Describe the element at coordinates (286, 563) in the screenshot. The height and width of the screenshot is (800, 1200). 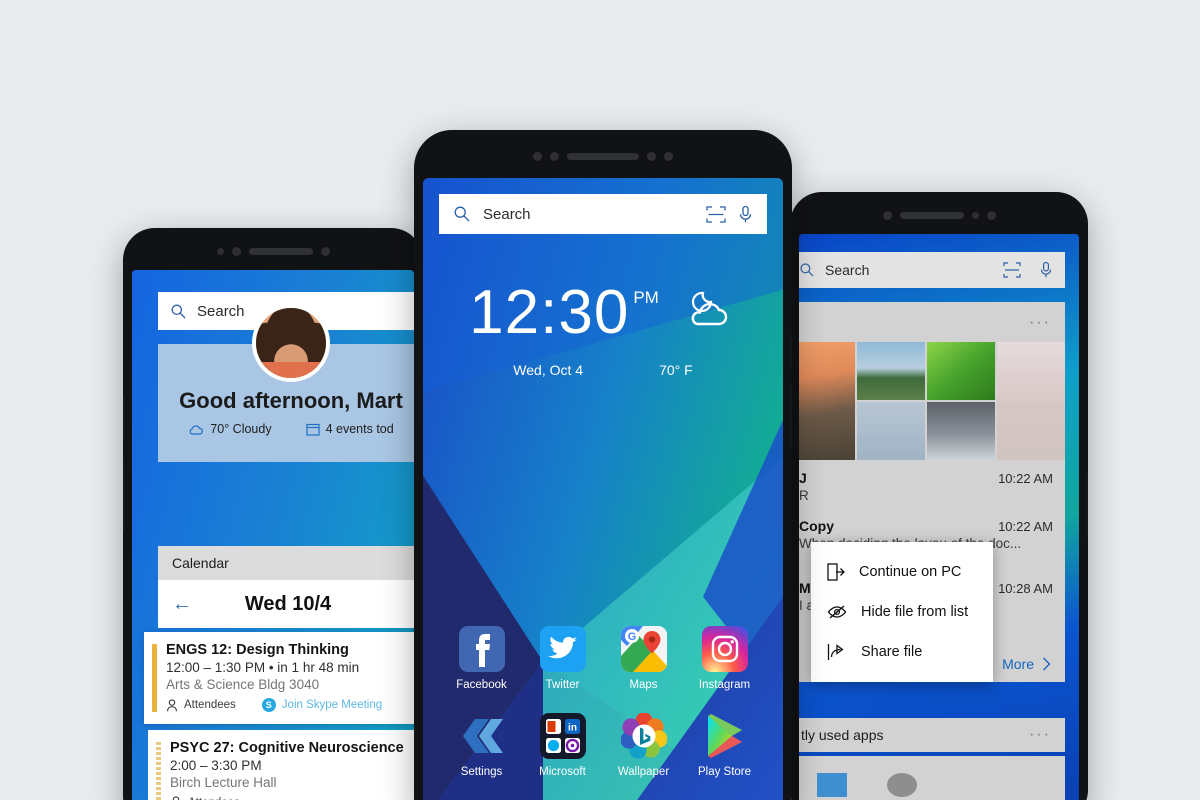
I see `calendar-section-header: Calendar` at that location.